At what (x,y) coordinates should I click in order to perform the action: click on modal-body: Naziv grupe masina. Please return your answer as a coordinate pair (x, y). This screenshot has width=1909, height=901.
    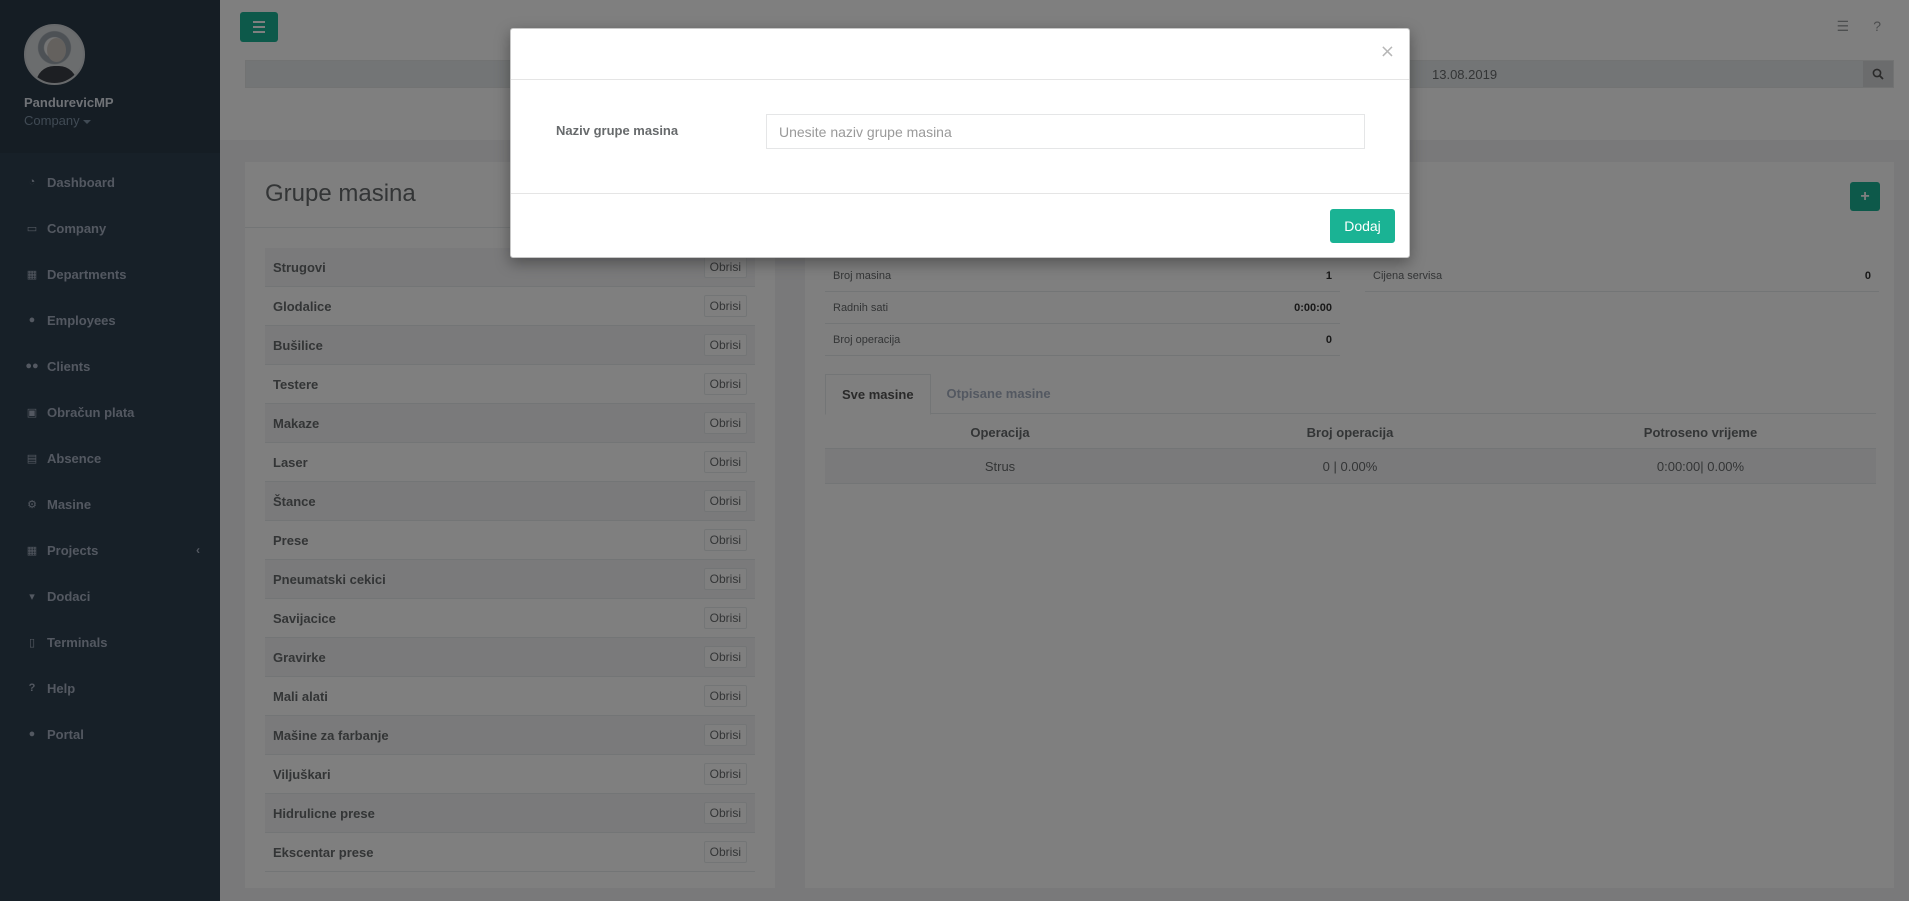
    Looking at the image, I should click on (960, 137).